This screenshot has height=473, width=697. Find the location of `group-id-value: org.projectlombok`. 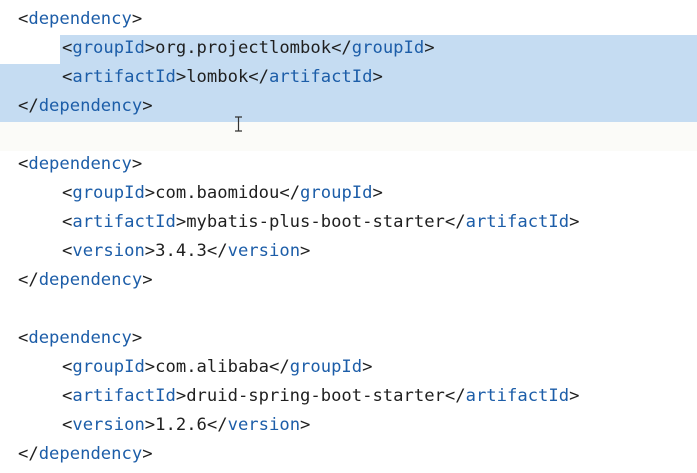

group-id-value: org.projectlombok is located at coordinates (243, 48).